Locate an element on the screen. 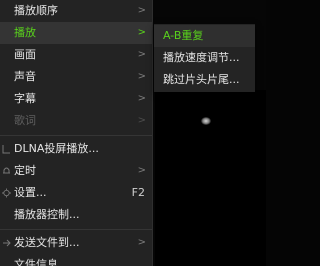 The width and height of the screenshot is (320, 266). menu-item-label: 画面 is located at coordinates (25, 54).